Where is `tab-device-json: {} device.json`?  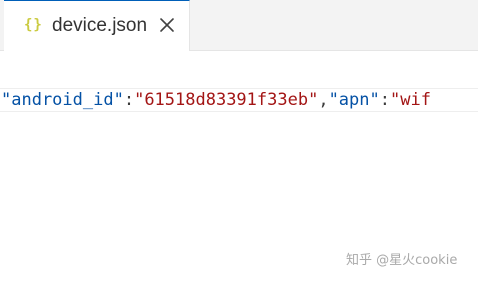
tab-device-json: {} device.json is located at coordinates (97, 25).